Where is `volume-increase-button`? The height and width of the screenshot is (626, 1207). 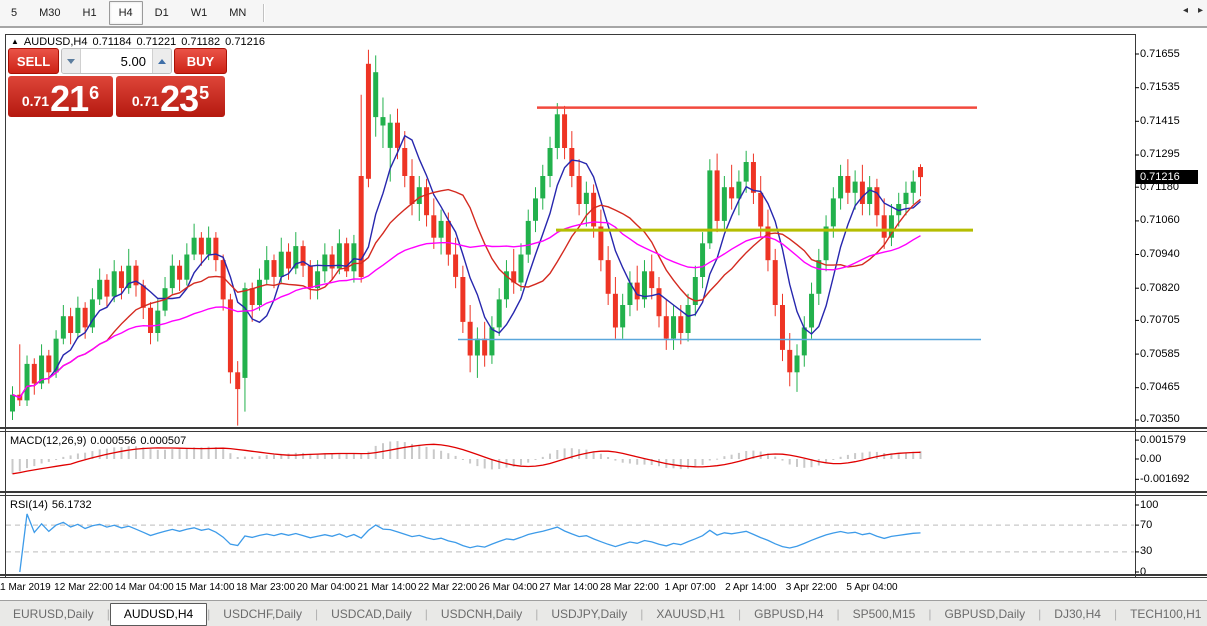 volume-increase-button is located at coordinates (161, 61).